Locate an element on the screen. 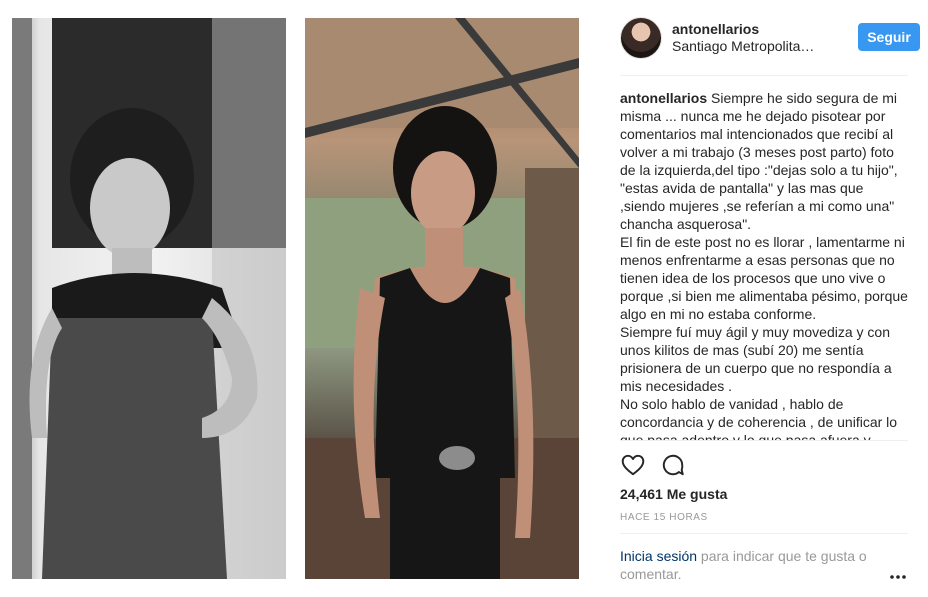 The width and height of the screenshot is (928, 597). like-count: 24,461 Me gusta is located at coordinates (673, 494).